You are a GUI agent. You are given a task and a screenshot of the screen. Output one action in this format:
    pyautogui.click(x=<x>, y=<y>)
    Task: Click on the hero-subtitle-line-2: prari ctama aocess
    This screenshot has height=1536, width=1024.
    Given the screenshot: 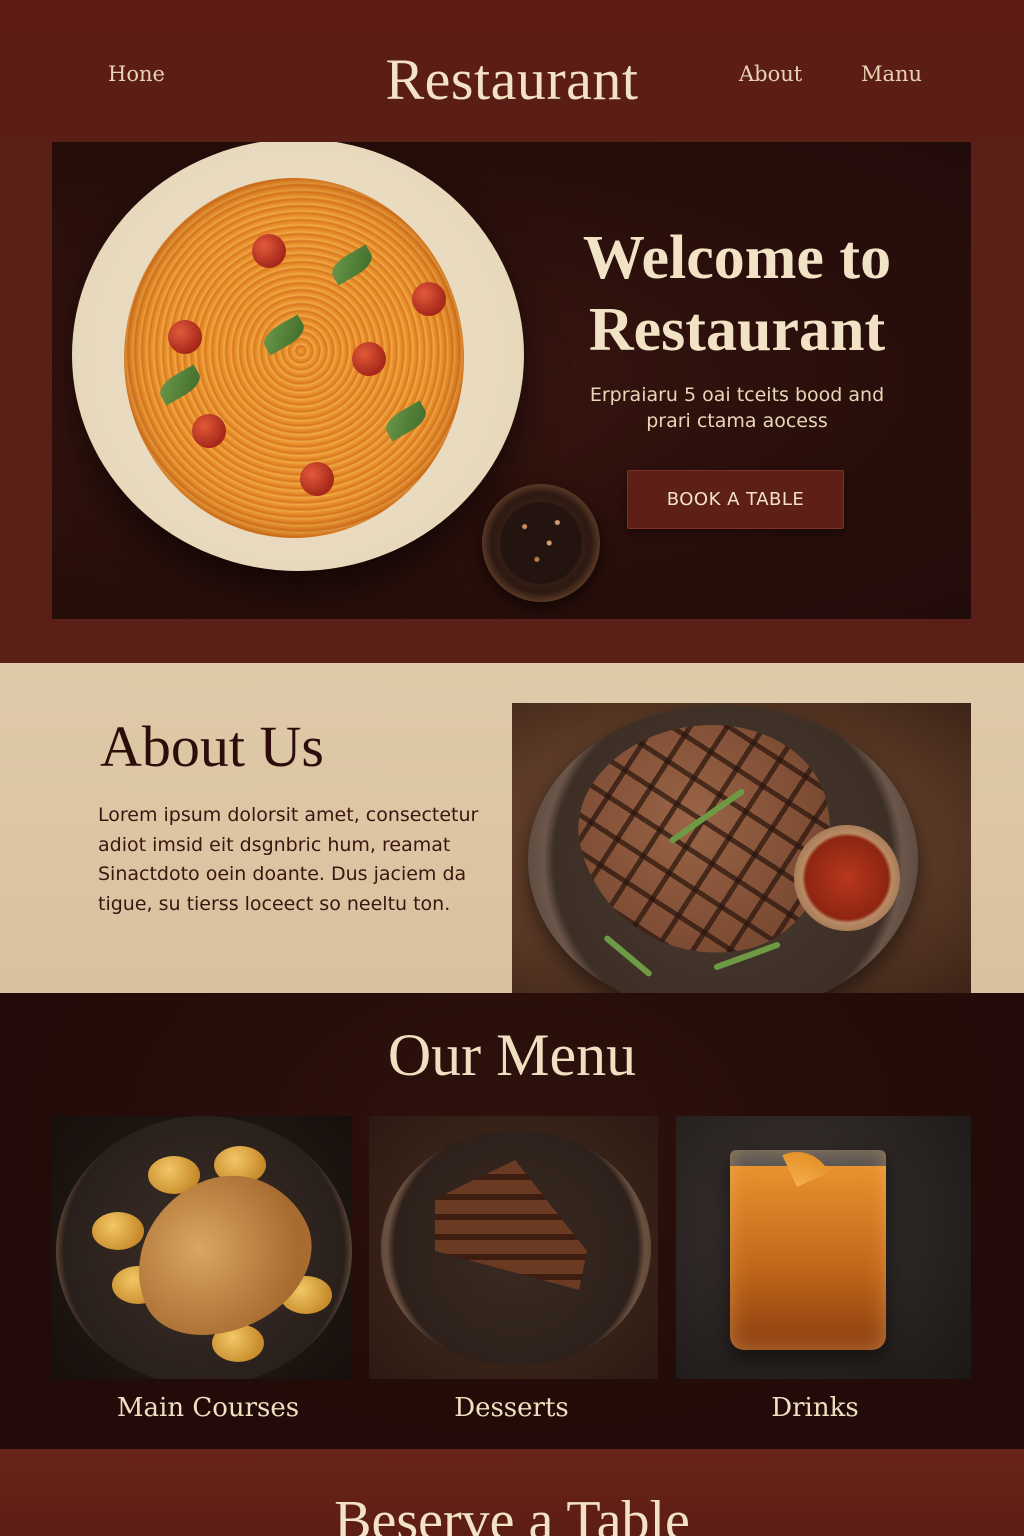 What is the action you would take?
    pyautogui.click(x=737, y=421)
    